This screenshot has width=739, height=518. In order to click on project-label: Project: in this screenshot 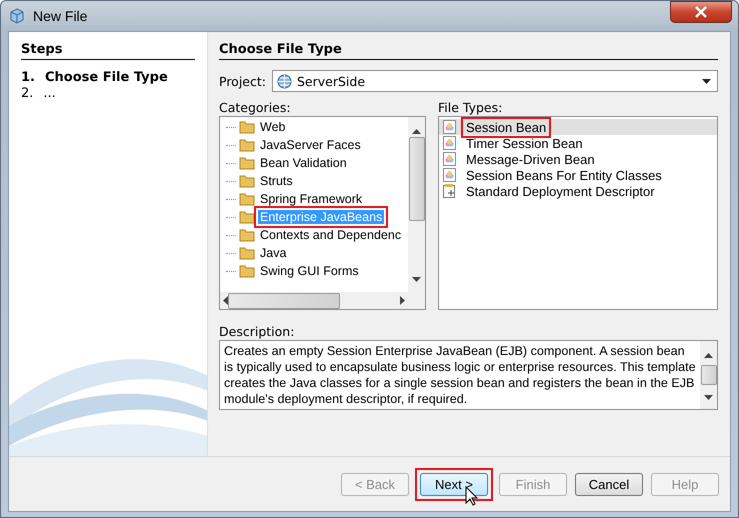, I will do `click(242, 81)`.